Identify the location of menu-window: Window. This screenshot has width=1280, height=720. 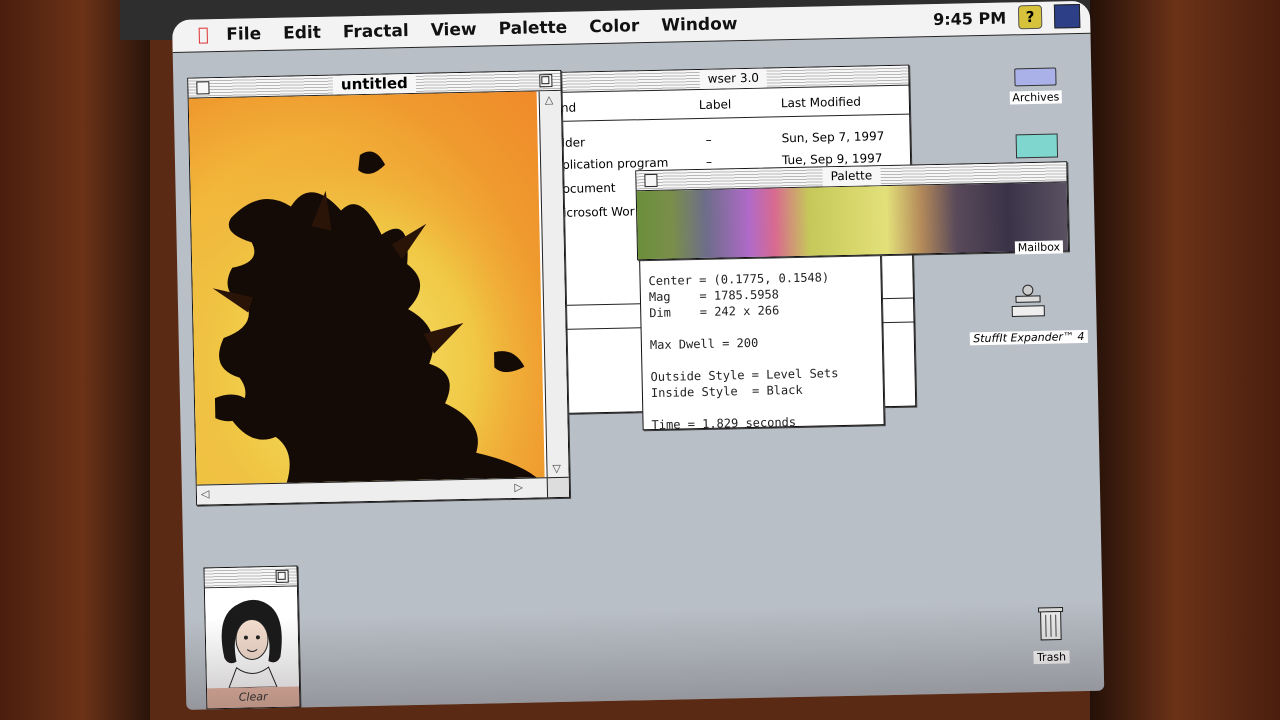
(699, 25).